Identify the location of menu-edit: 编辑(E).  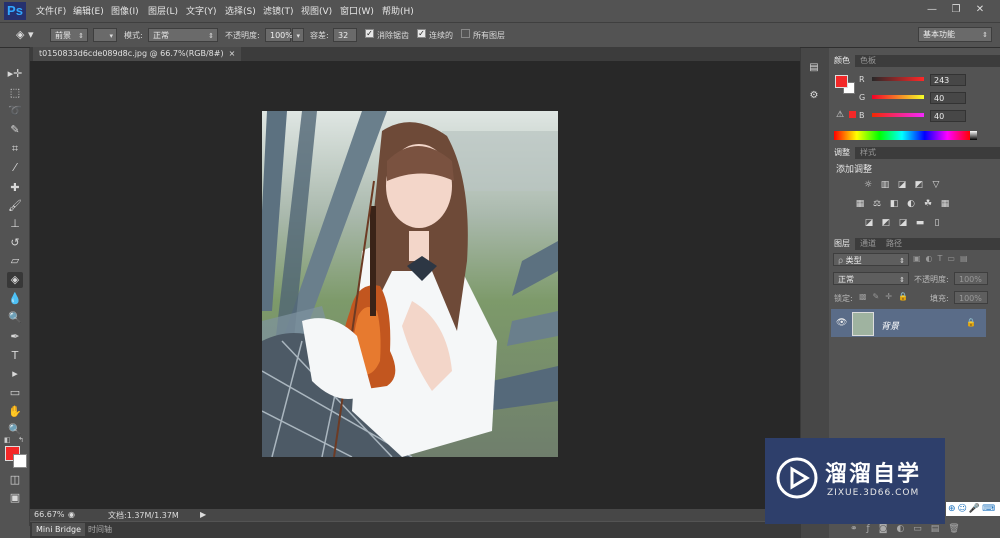
(88, 10).